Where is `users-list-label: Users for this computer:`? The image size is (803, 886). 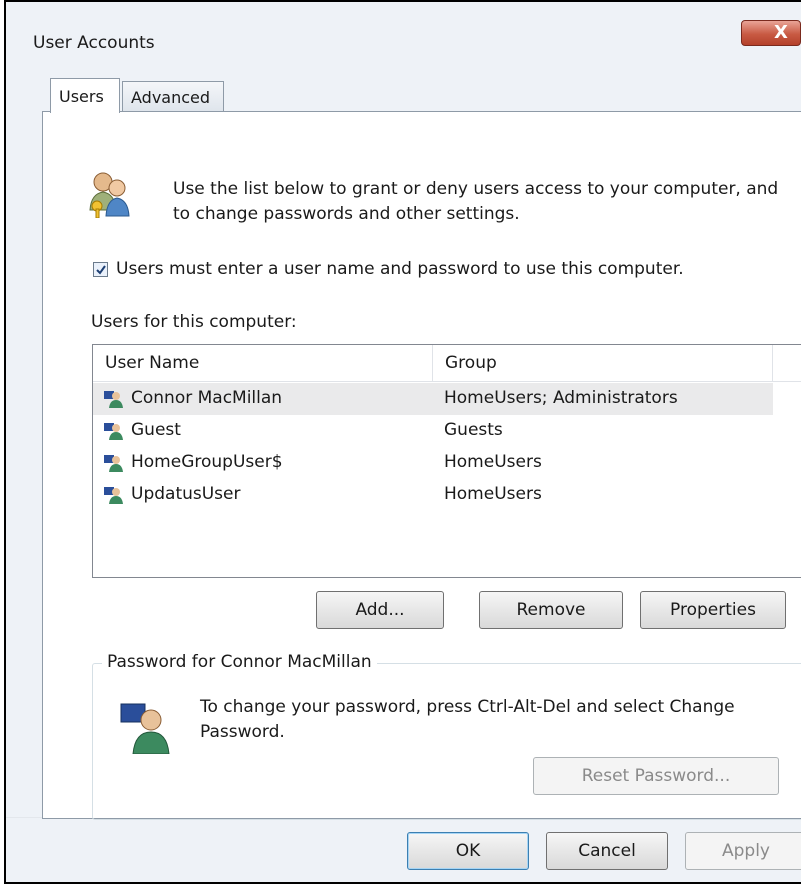 users-list-label: Users for this computer: is located at coordinates (194, 322).